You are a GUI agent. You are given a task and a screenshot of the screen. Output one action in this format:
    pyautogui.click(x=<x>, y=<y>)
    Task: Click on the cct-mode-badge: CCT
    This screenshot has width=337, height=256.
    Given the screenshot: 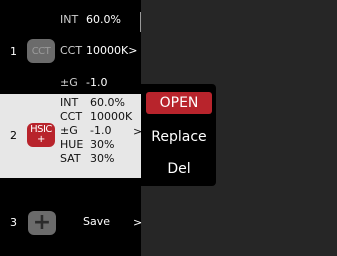 What is the action you would take?
    pyautogui.click(x=41, y=51)
    